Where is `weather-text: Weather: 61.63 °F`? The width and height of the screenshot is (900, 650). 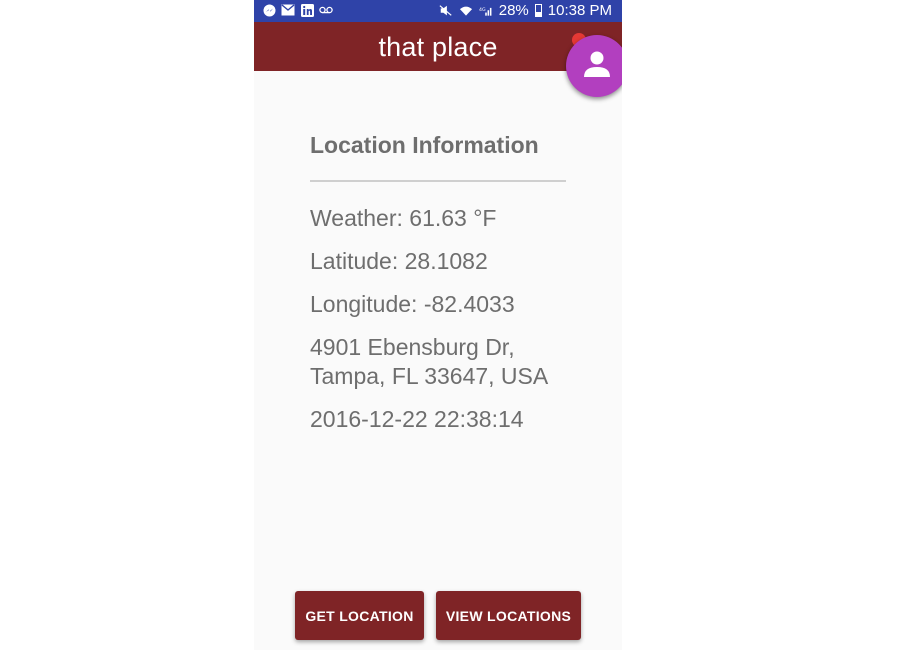 weather-text: Weather: 61.63 °F is located at coordinates (403, 218).